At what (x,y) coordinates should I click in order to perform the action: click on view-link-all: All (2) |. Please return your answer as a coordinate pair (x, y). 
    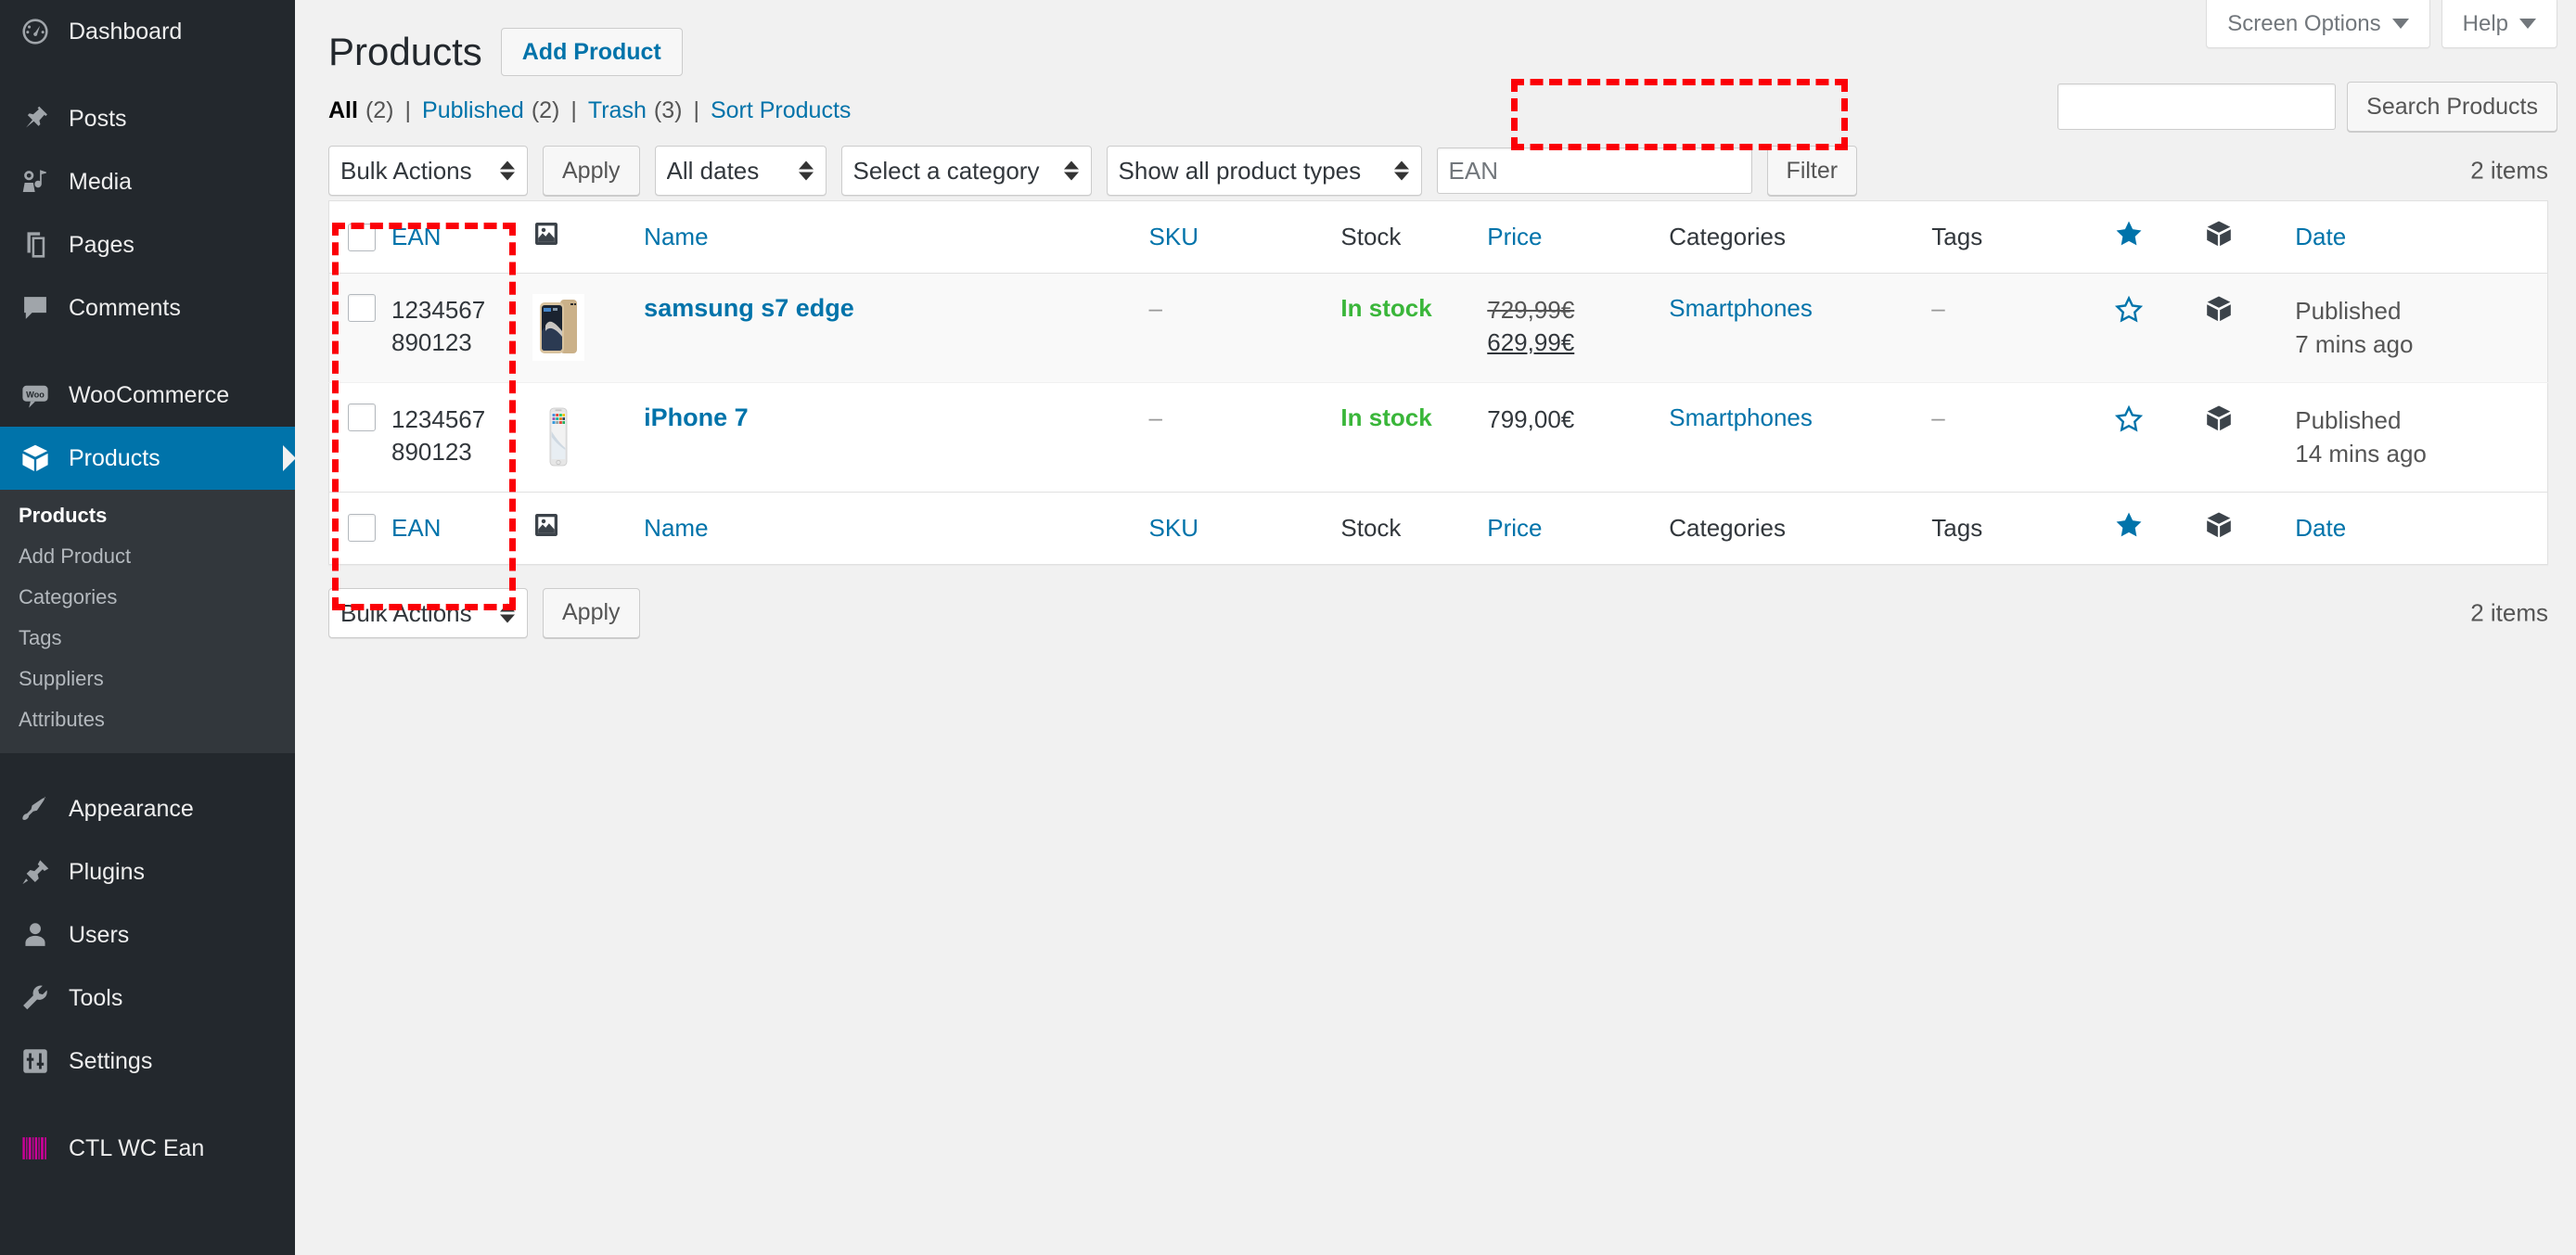
    Looking at the image, I should click on (375, 111).